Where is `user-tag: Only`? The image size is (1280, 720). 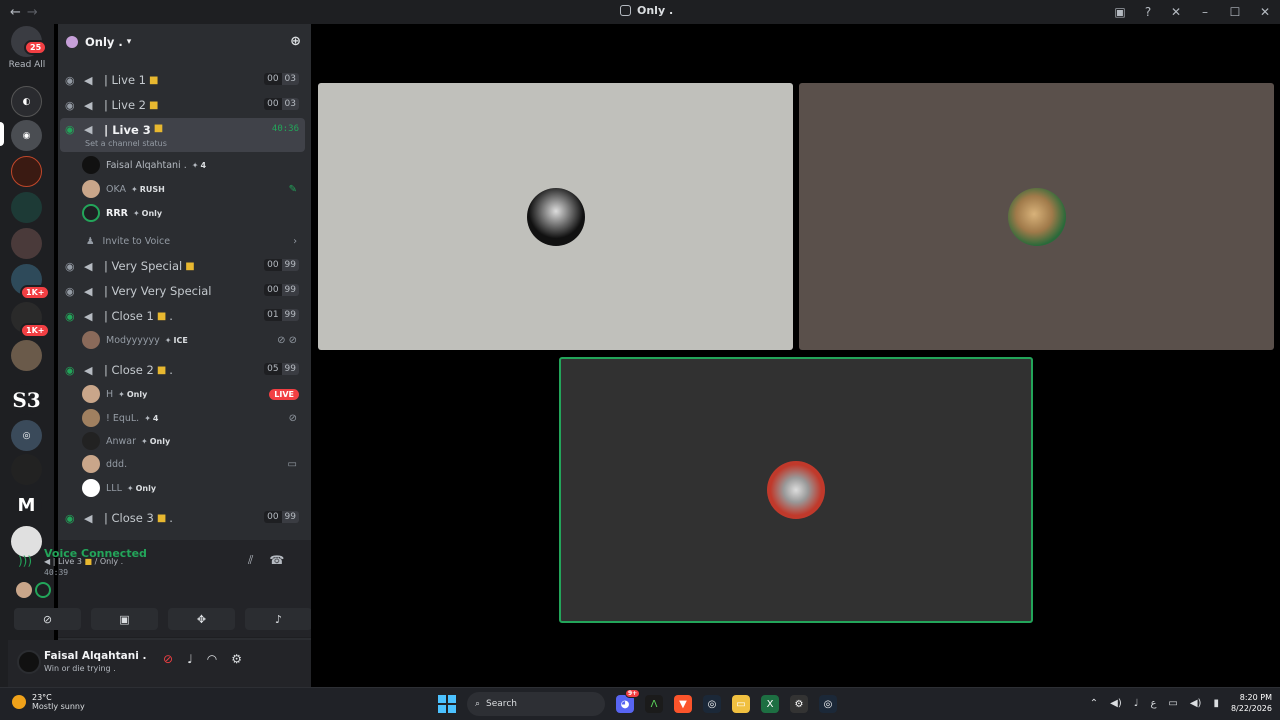 user-tag: Only is located at coordinates (132, 394).